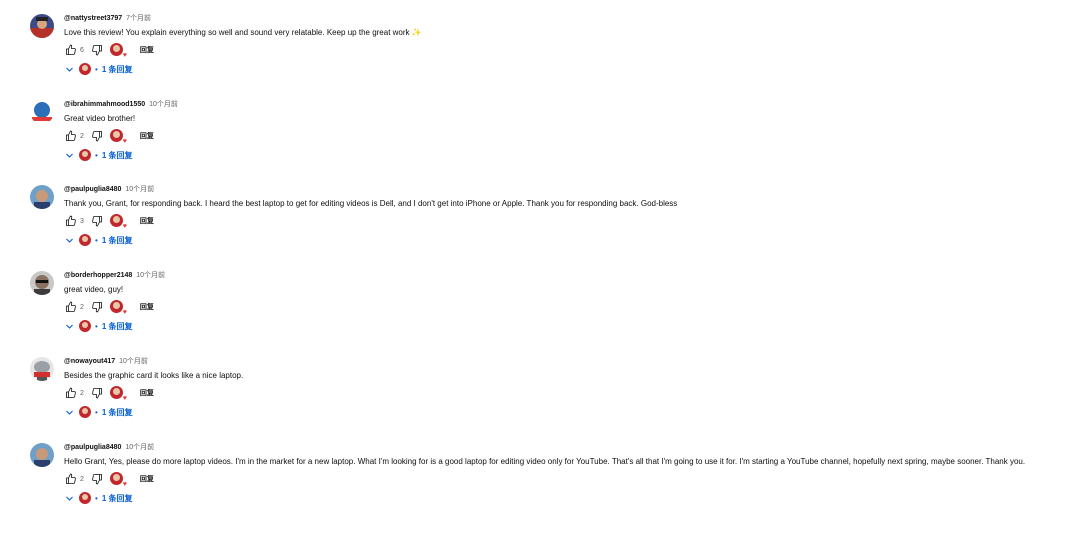 The image size is (1080, 534). Describe the element at coordinates (93, 18) in the screenshot. I see `comment-author: @nattystreet3797` at that location.